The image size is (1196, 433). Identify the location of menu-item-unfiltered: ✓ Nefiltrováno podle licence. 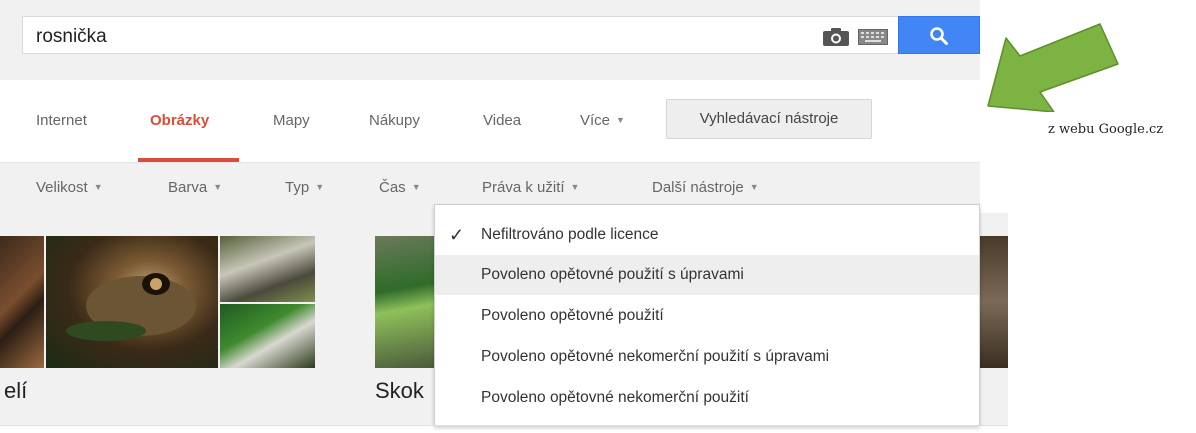
(707, 235).